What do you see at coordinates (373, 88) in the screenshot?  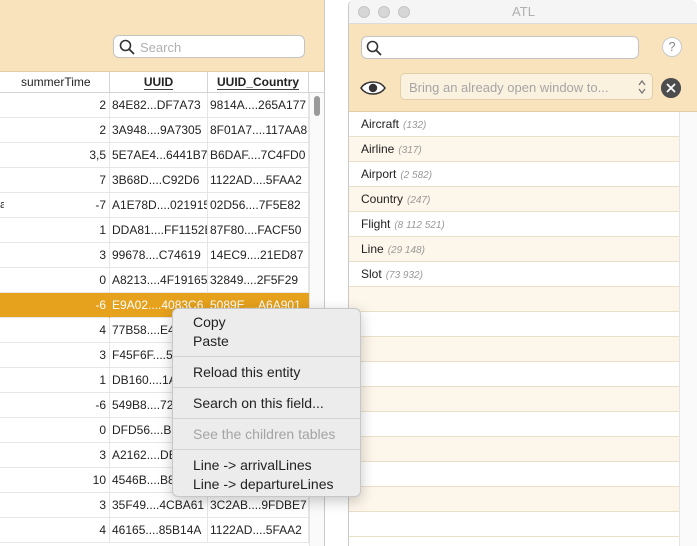 I see `eye-icon` at bounding box center [373, 88].